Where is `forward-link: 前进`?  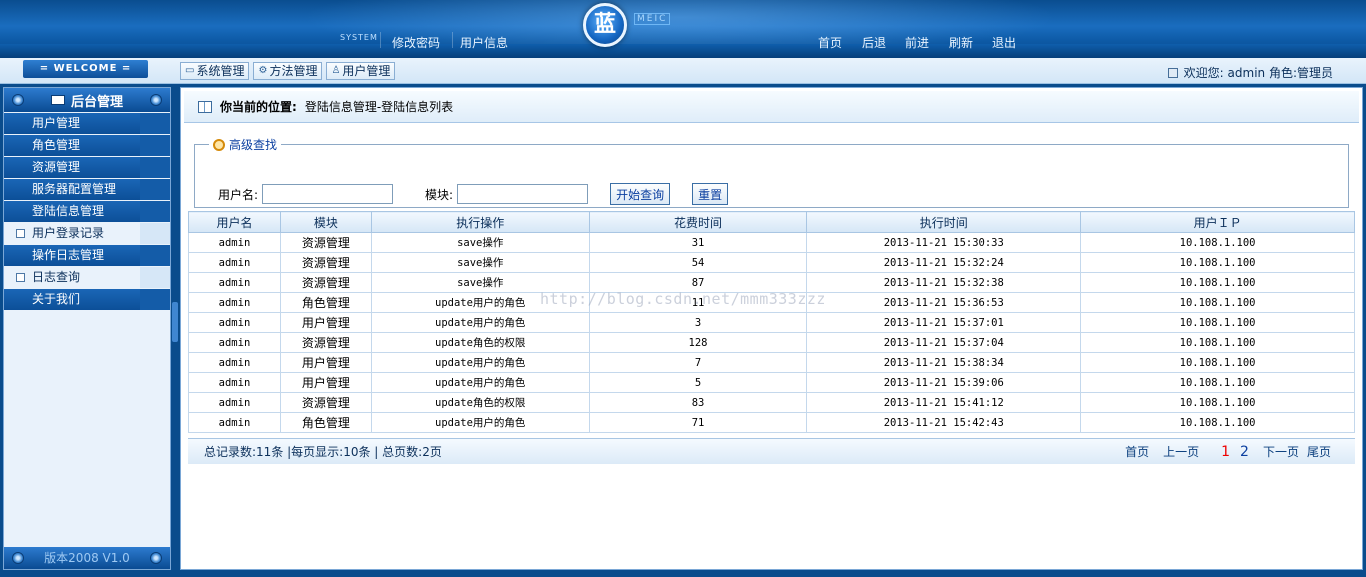
forward-link: 前进 is located at coordinates (917, 42).